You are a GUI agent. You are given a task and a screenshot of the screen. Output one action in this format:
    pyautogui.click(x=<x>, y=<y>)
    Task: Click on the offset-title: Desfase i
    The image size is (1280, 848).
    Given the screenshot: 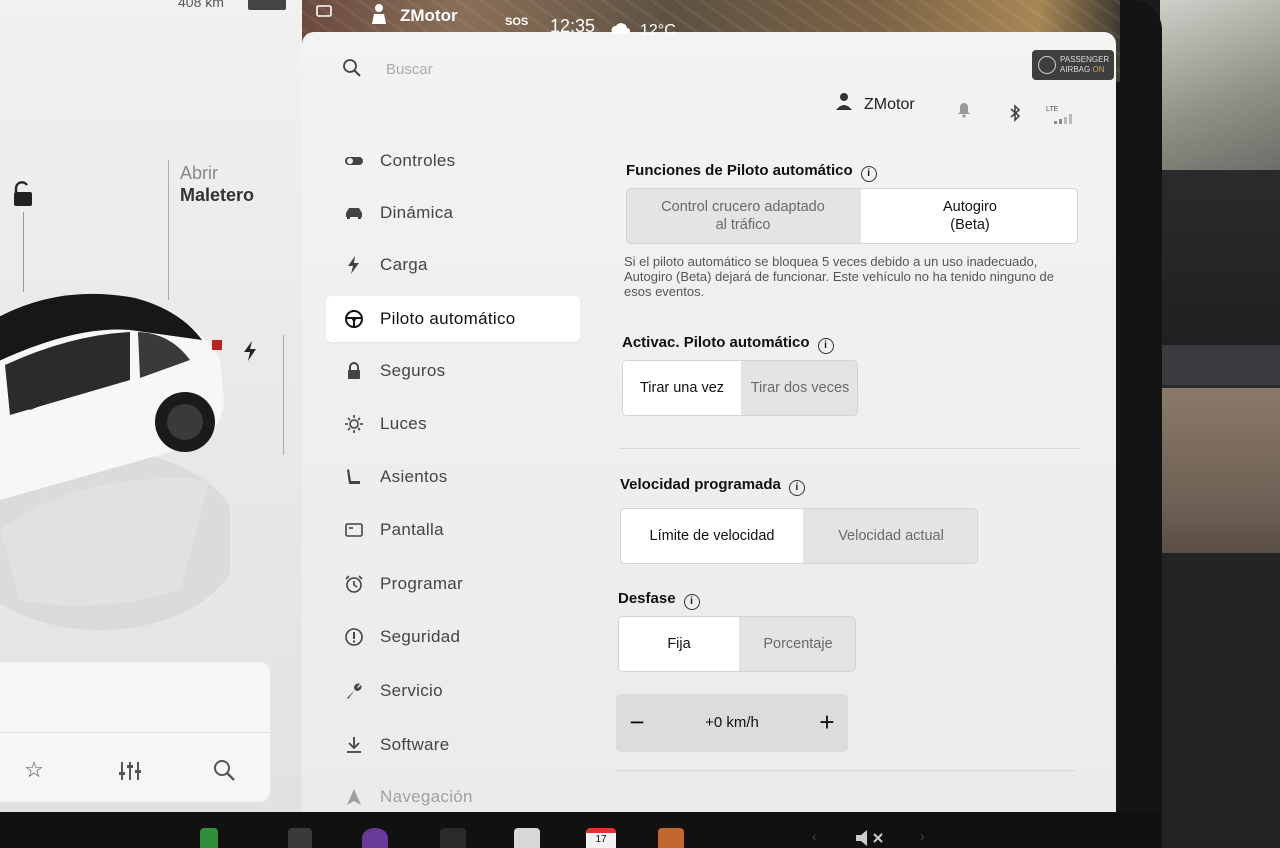 What is the action you would take?
    pyautogui.click(x=659, y=600)
    